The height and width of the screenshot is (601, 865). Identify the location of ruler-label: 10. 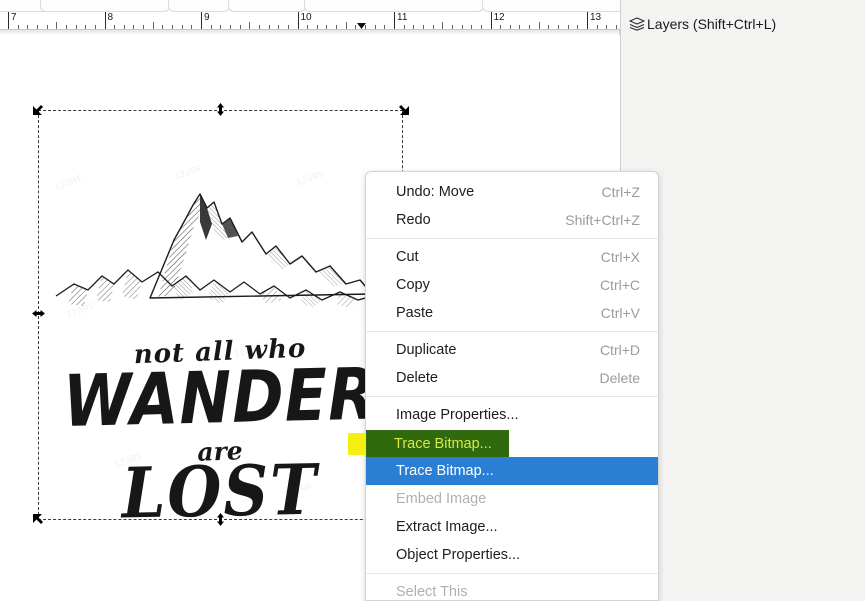
(306, 17).